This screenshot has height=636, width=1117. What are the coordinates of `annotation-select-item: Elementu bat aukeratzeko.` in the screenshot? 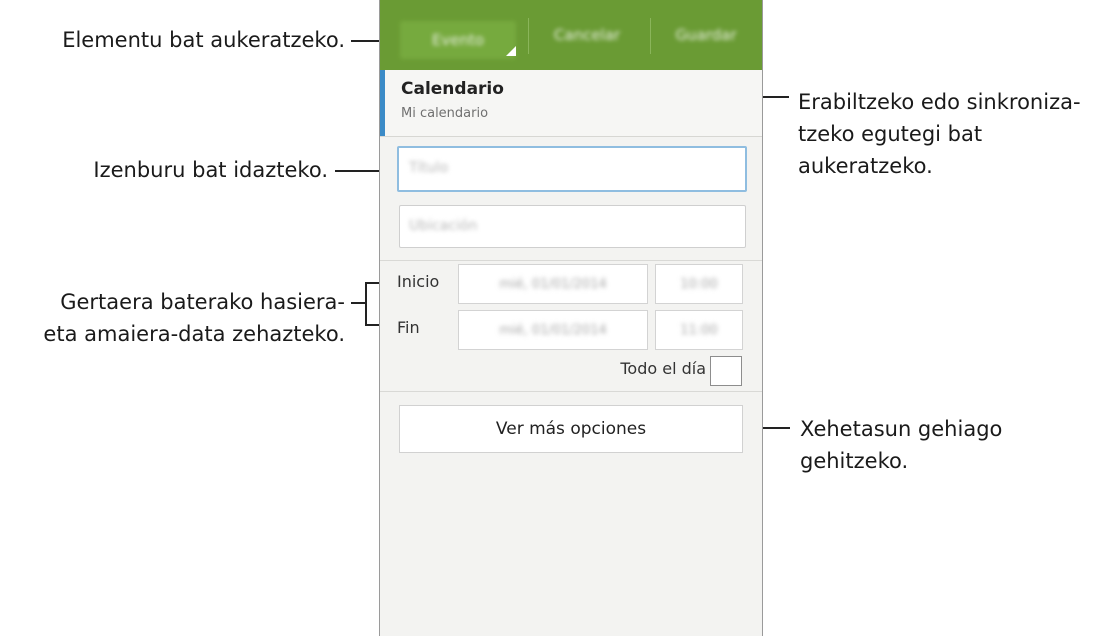 It's located at (203, 40).